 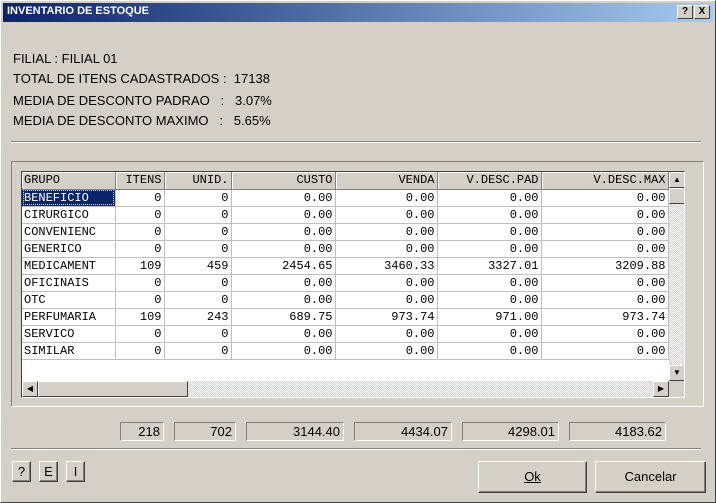 I want to click on cancel-button: Cancelar, so click(x=650, y=477).